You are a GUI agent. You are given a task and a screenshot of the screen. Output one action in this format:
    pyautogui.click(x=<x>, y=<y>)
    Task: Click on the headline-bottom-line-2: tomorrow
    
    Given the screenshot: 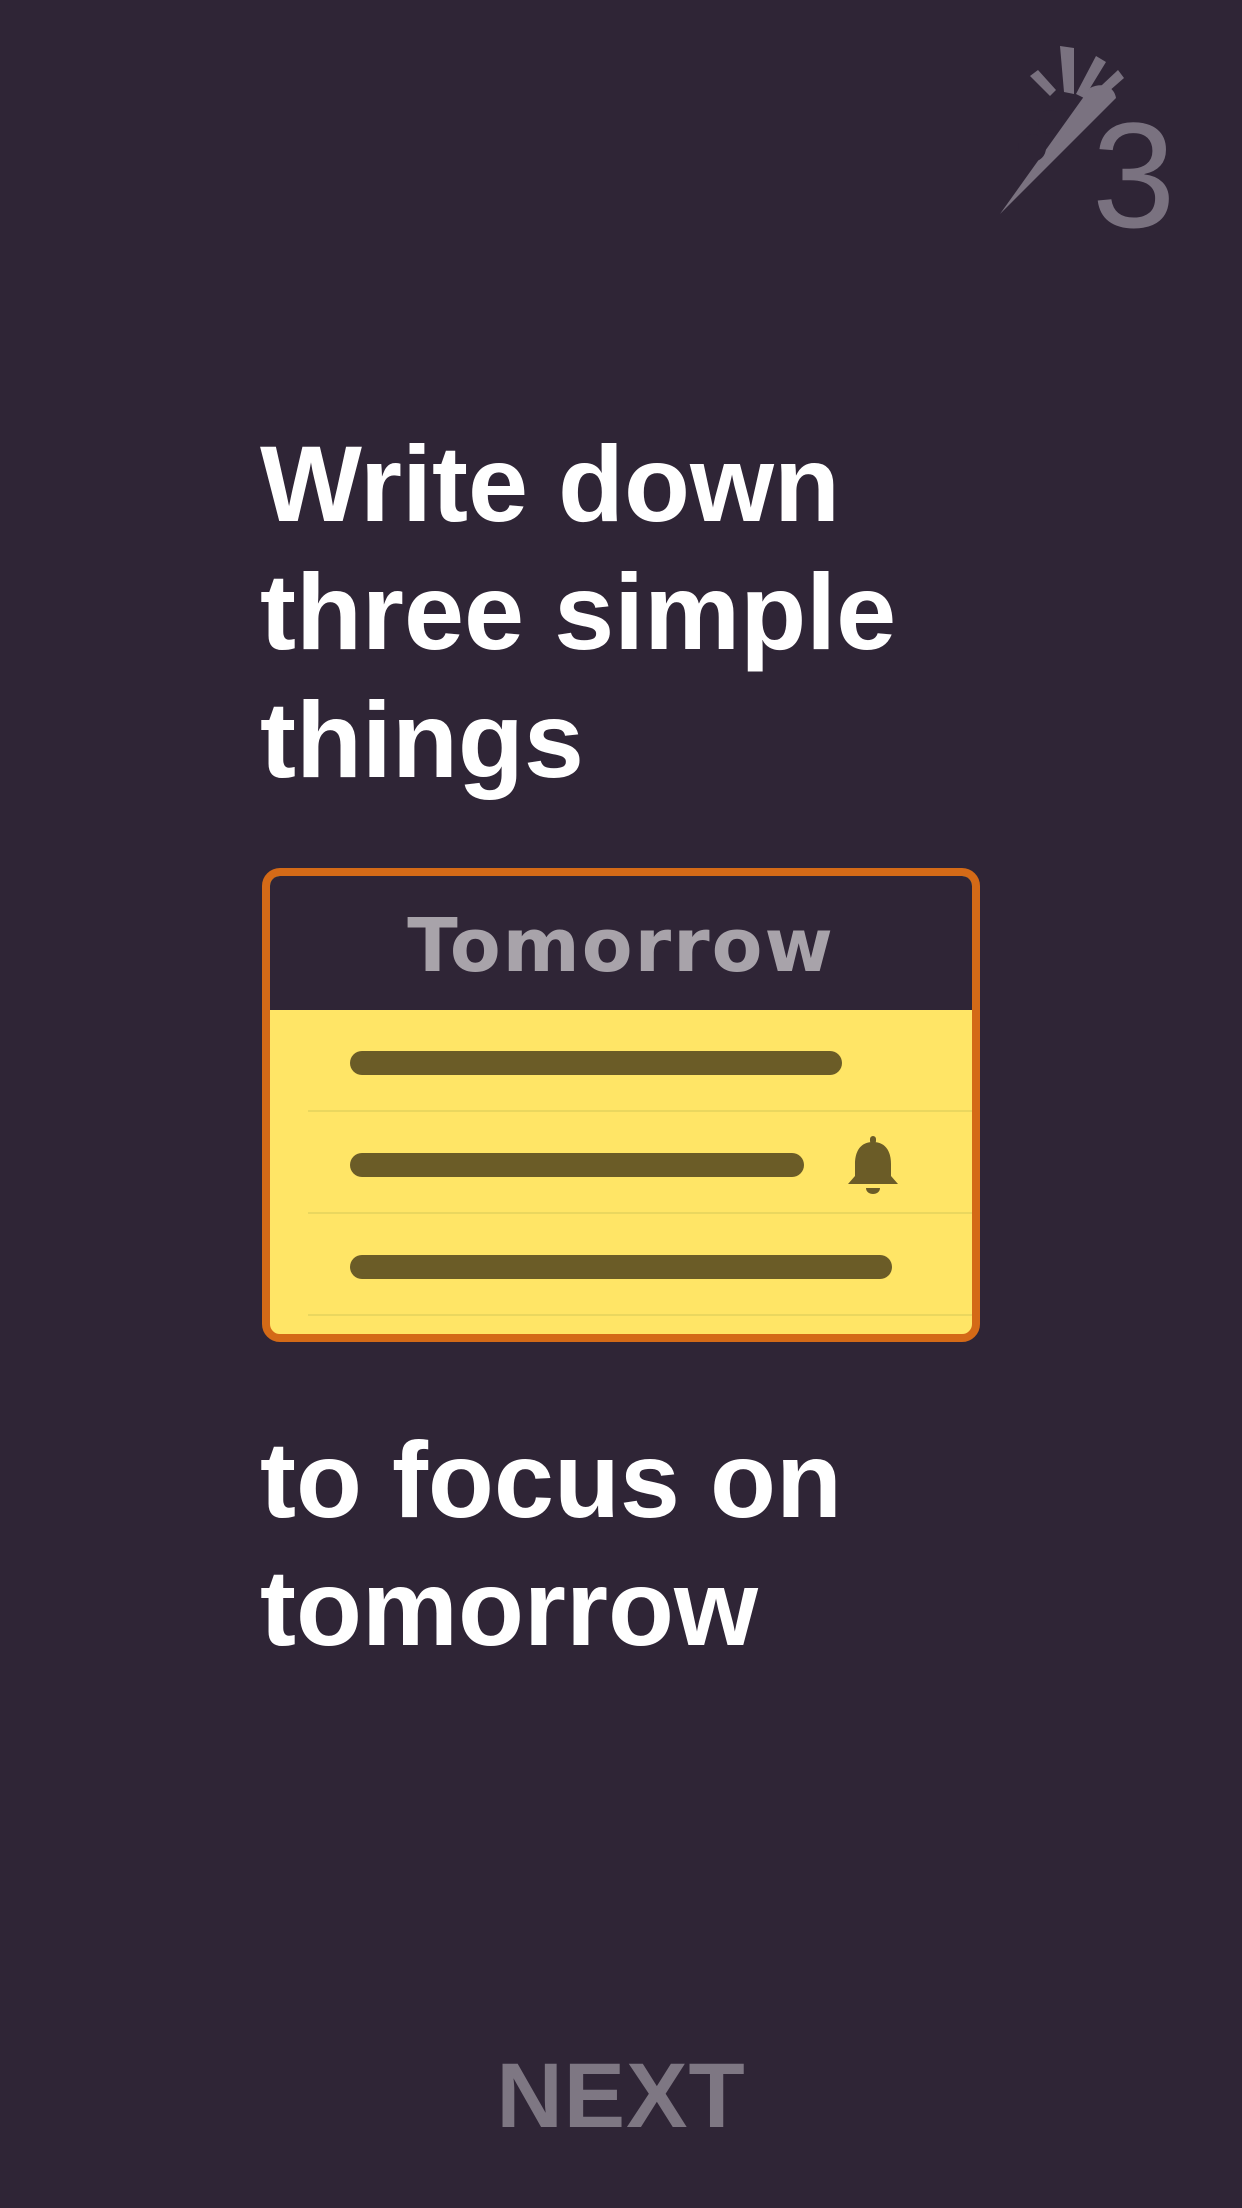 What is the action you would take?
    pyautogui.click(x=509, y=1607)
    